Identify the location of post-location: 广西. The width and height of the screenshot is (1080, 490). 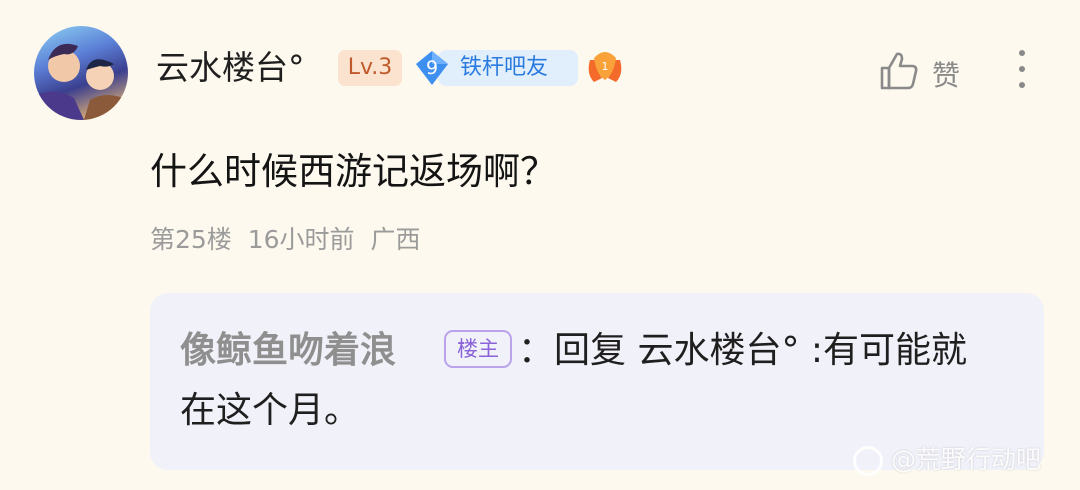
(395, 239).